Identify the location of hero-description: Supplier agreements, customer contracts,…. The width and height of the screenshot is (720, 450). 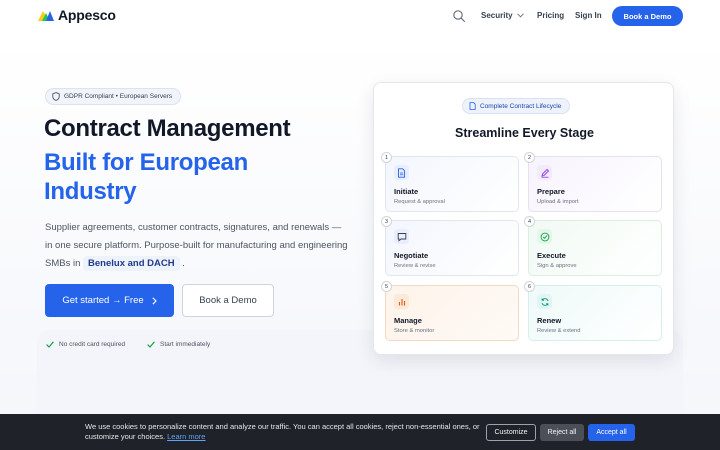
(197, 246).